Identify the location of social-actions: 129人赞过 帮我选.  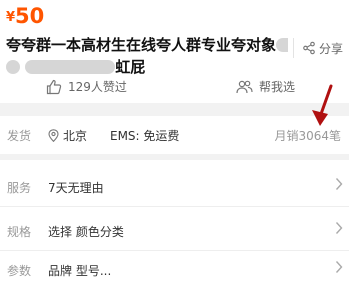
(174, 89).